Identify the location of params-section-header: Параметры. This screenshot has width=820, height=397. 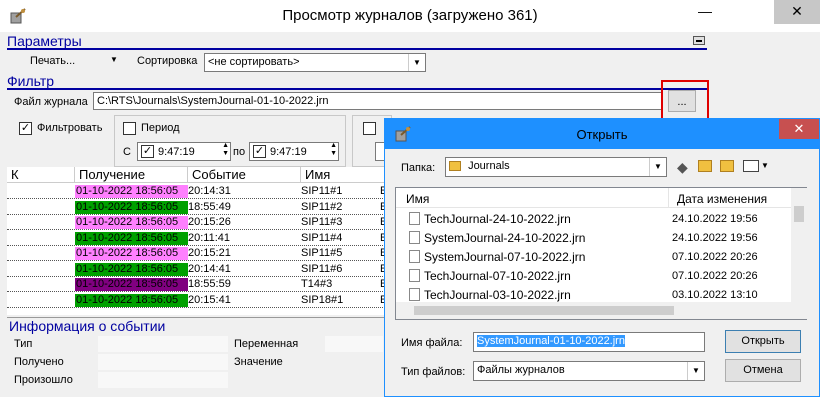
(357, 41).